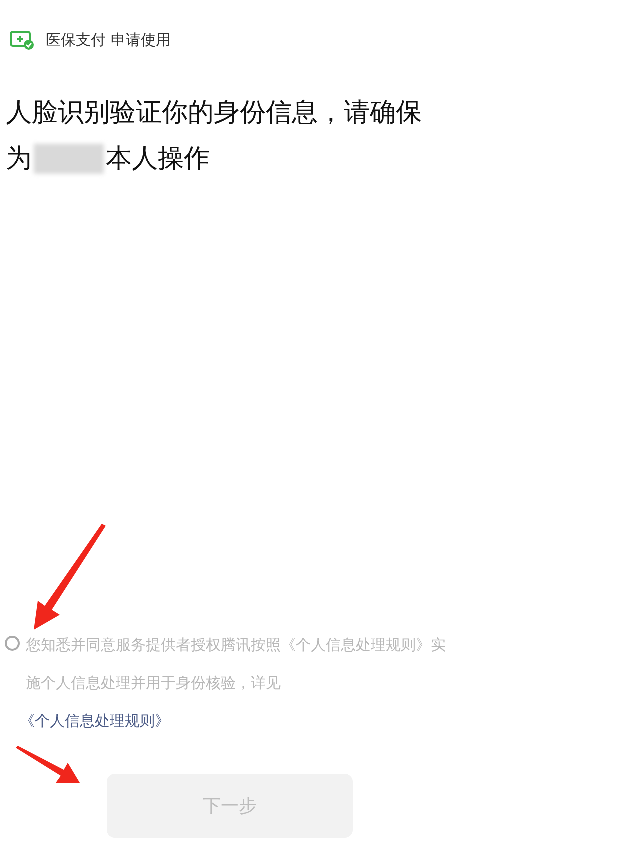 Image resolution: width=640 pixels, height=866 pixels. I want to click on medical-card-icon, so click(23, 40).